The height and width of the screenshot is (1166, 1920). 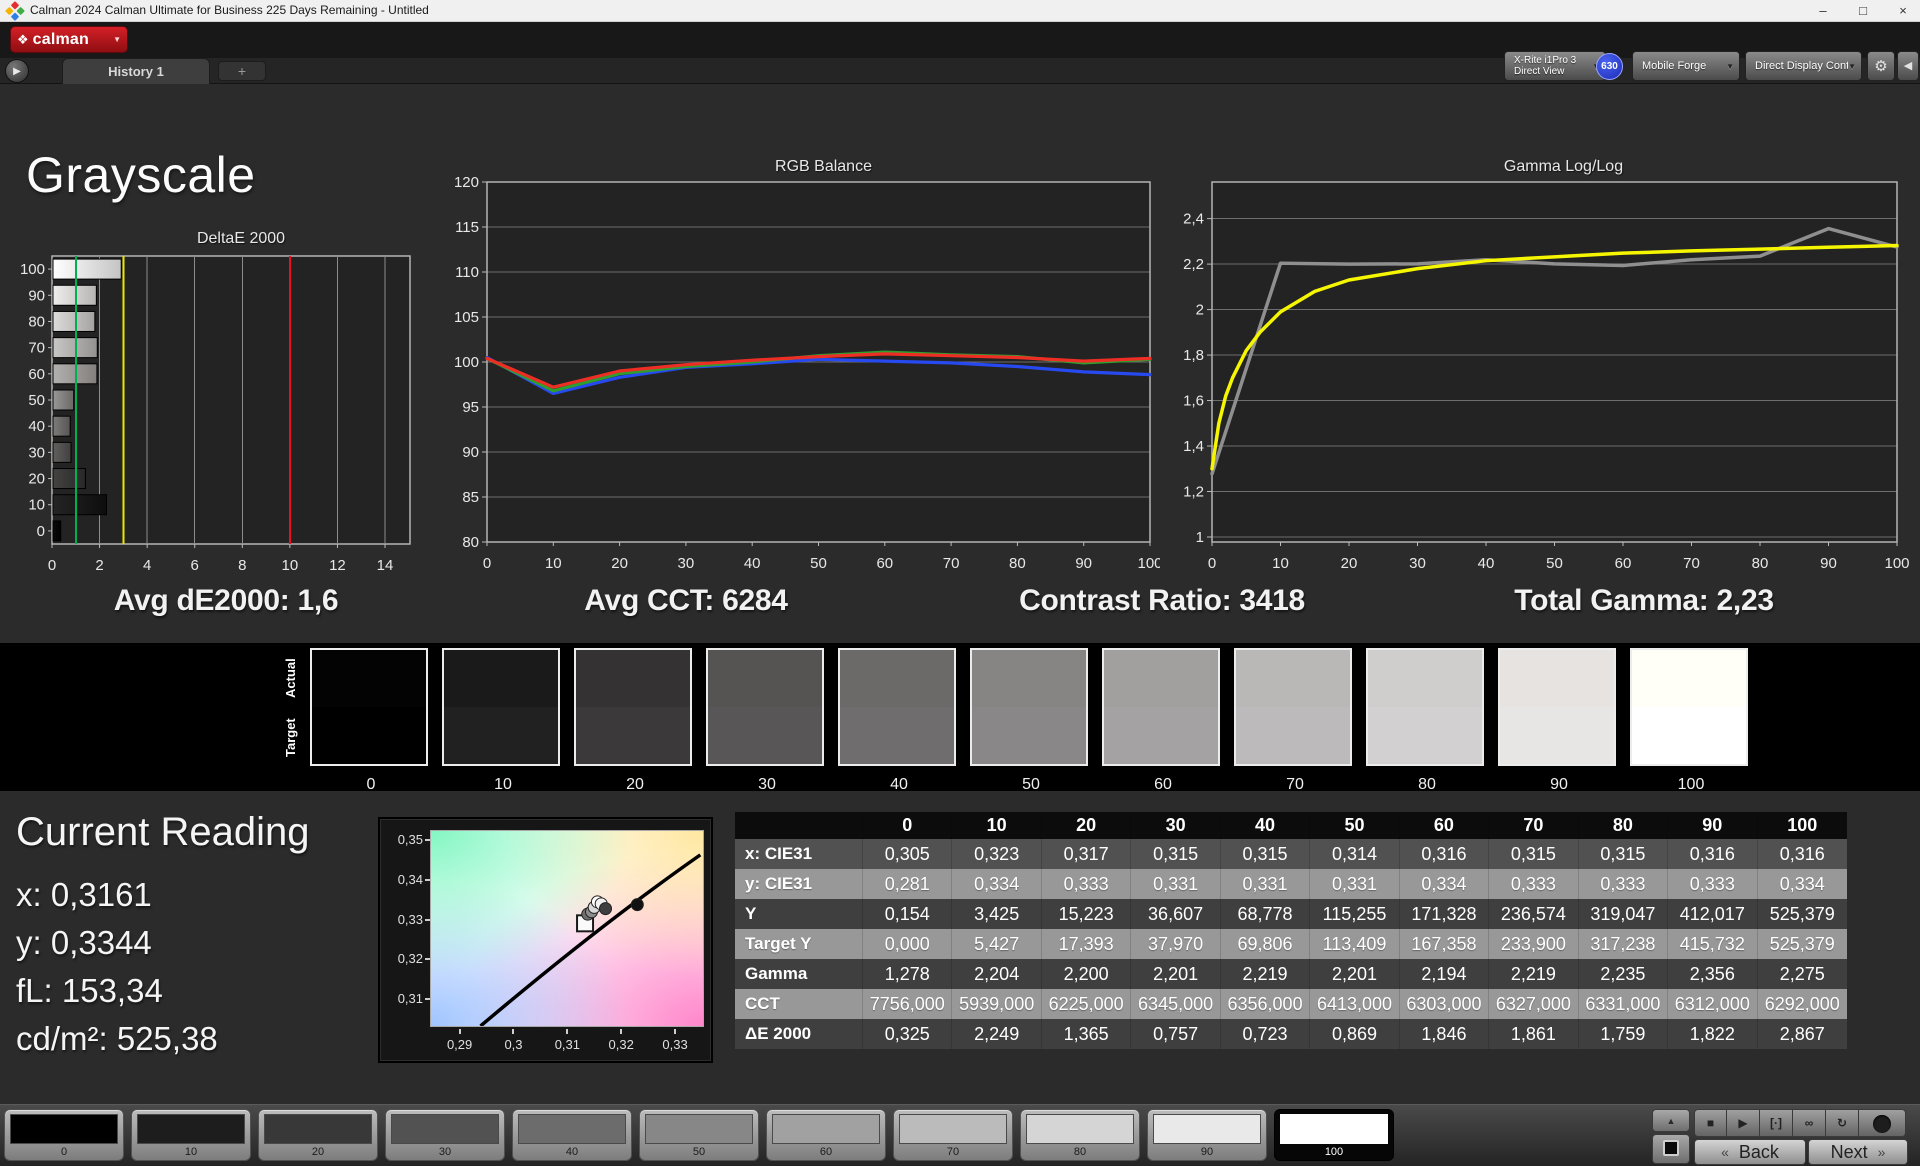 I want to click on patch-label: 10, so click(x=191, y=1152).